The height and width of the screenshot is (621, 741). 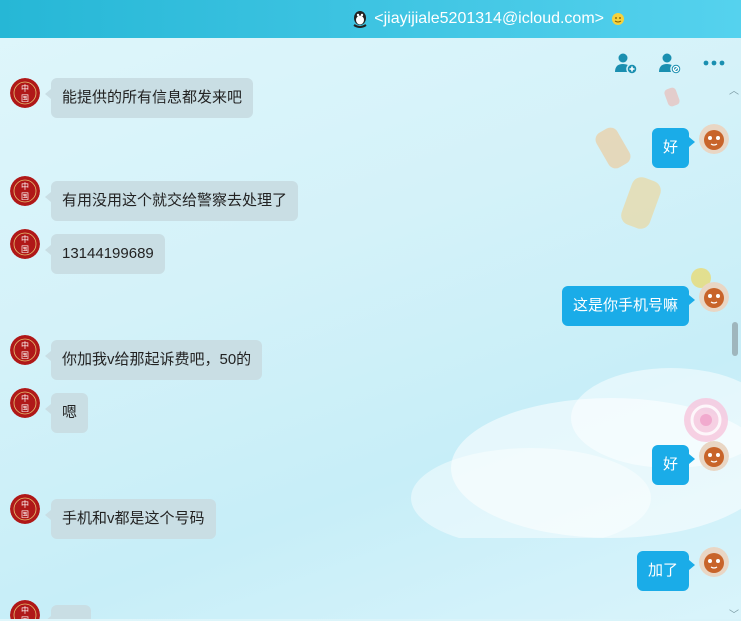 I want to click on message-incoming: 中 国 你加我v给那起诉费吧，50的, so click(x=136, y=357).